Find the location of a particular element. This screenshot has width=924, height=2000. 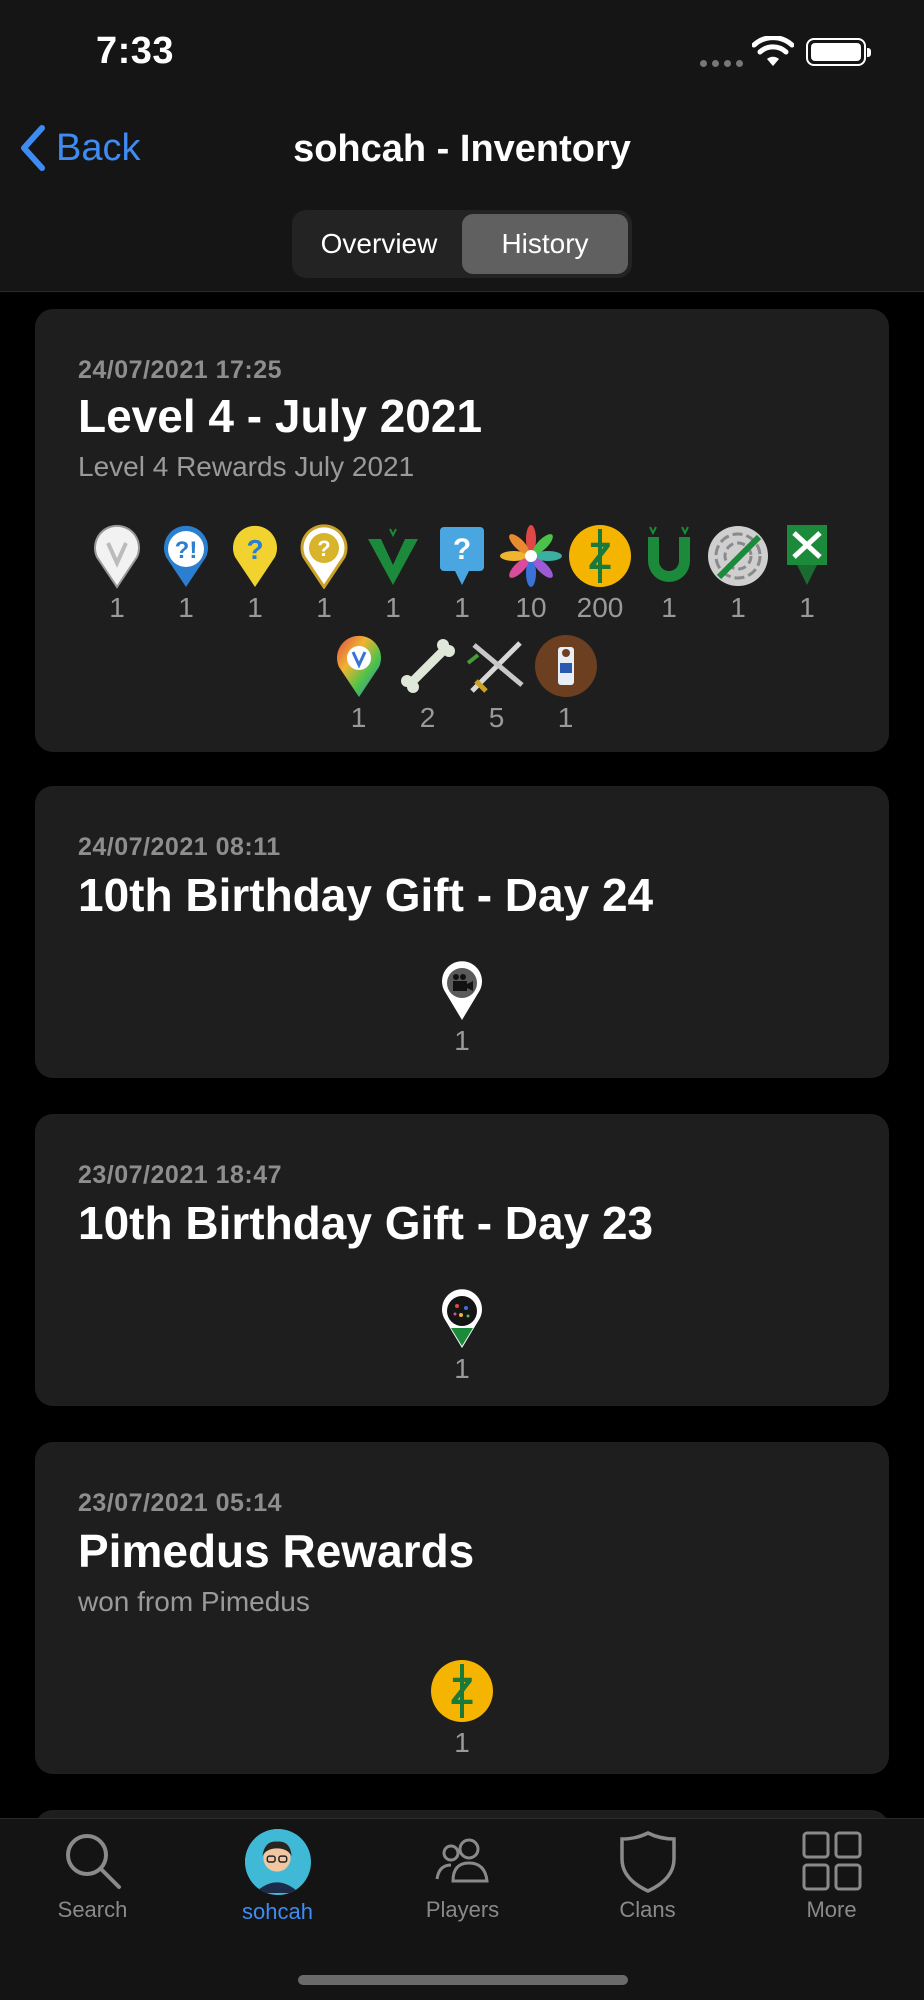

segmented-control: Overview History is located at coordinates (462, 244).